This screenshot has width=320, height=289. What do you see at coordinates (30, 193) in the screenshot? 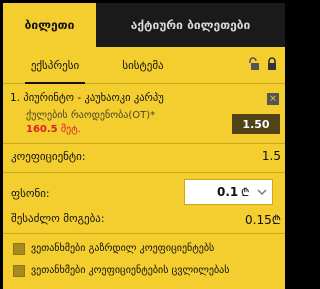
I see `stake-label: ფსონი:` at bounding box center [30, 193].